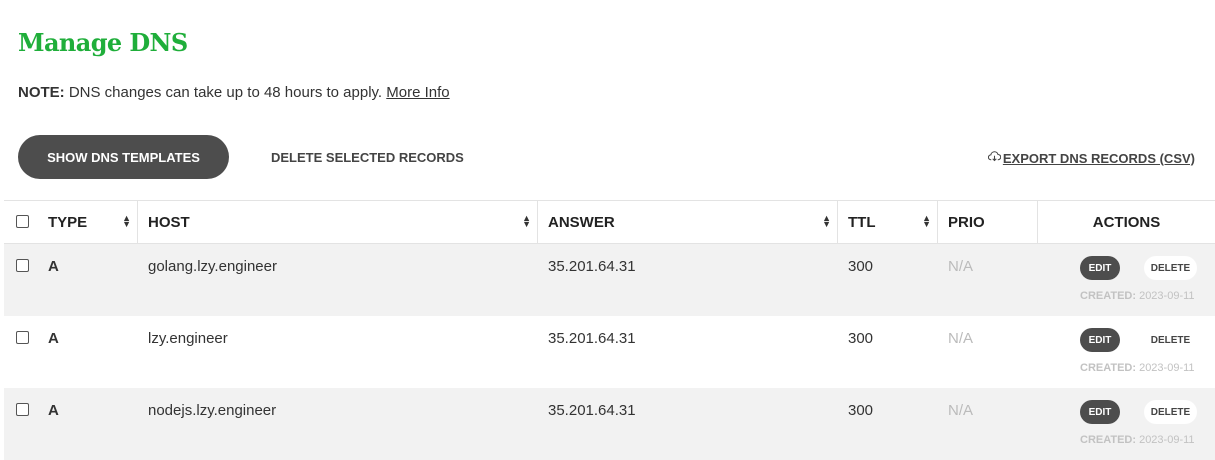 The height and width of the screenshot is (460, 1215). I want to click on record-host: golang.lzy.engineer, so click(212, 266).